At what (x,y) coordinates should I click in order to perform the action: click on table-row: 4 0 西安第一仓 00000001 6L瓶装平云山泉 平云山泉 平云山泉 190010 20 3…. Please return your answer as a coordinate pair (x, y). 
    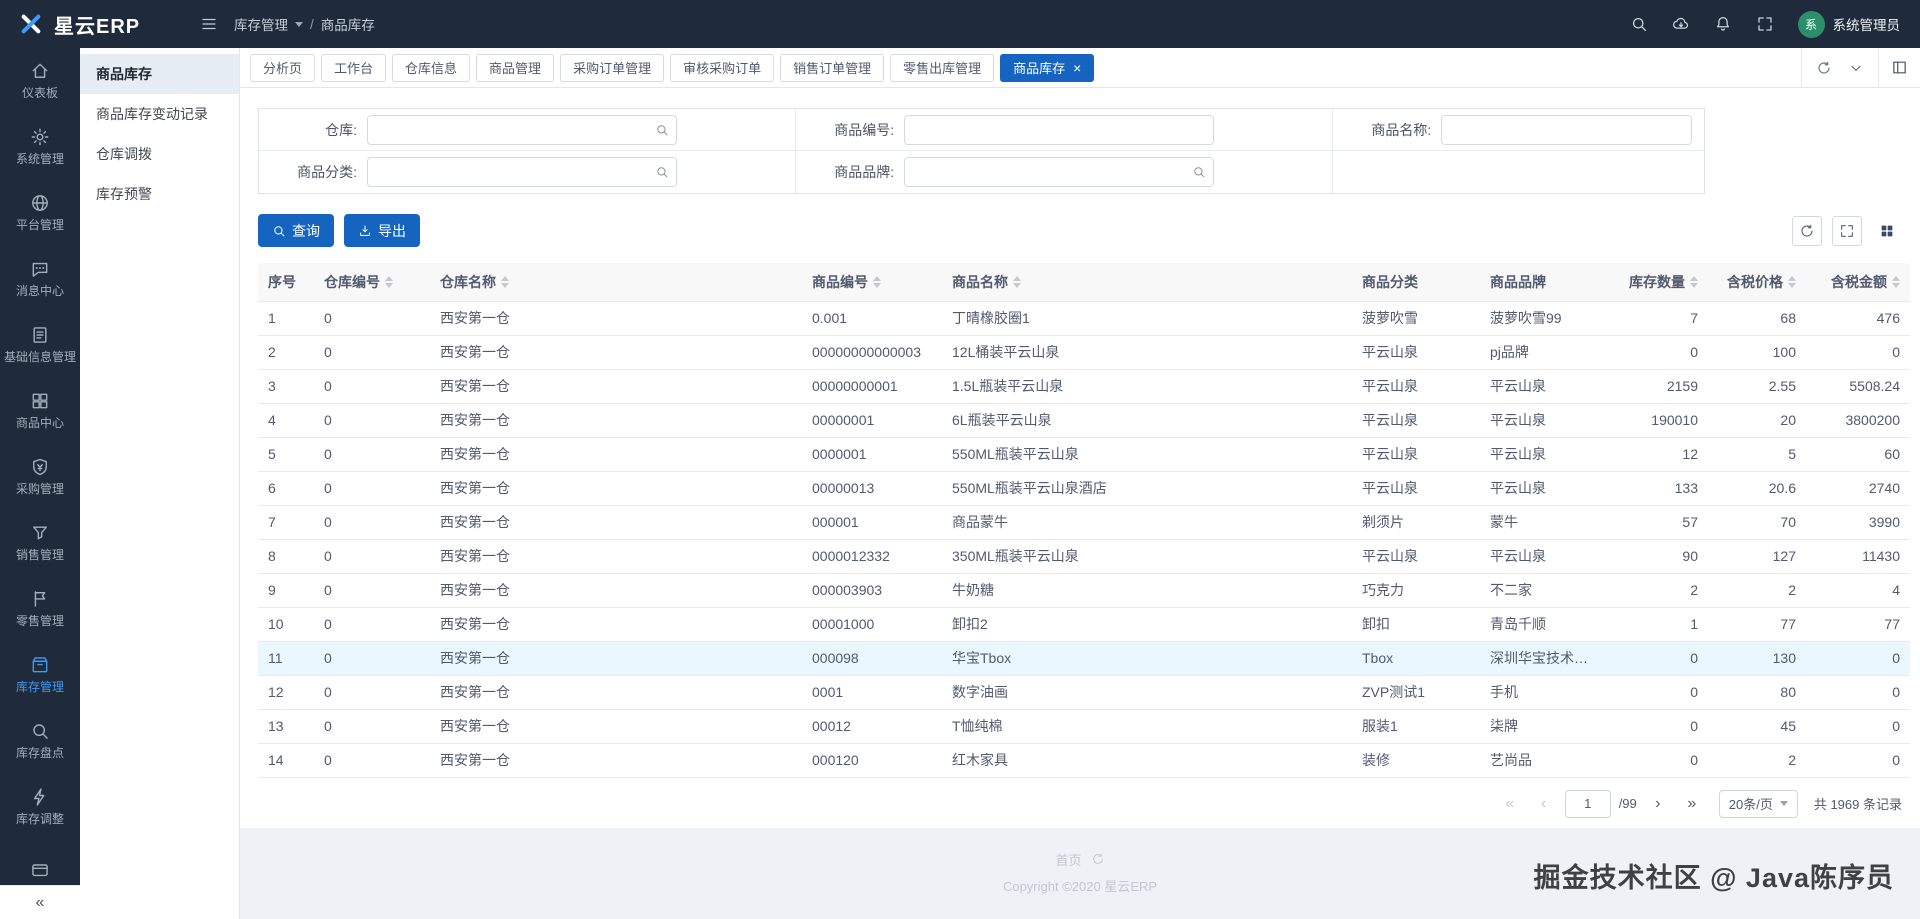
    Looking at the image, I should click on (1084, 420).